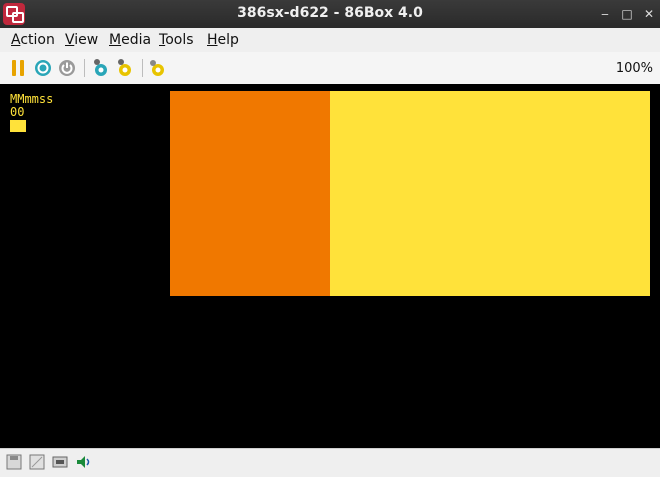 The image size is (660, 477). I want to click on title-bar: 386sx-d622 - 86Box 4.0 ‒ □ ✕, so click(330, 14).